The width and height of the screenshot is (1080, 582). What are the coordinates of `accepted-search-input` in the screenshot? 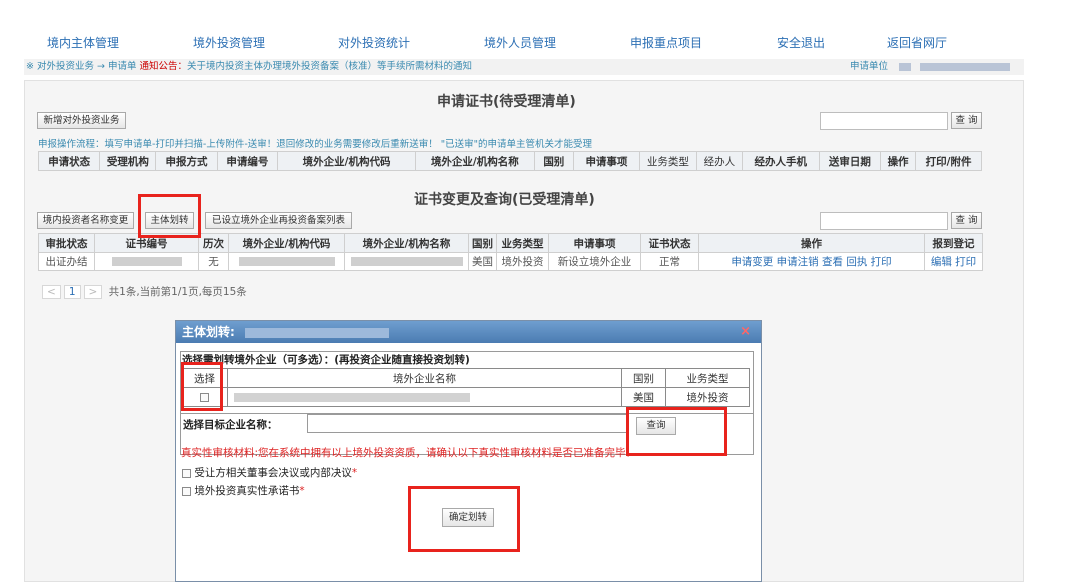 It's located at (884, 221).